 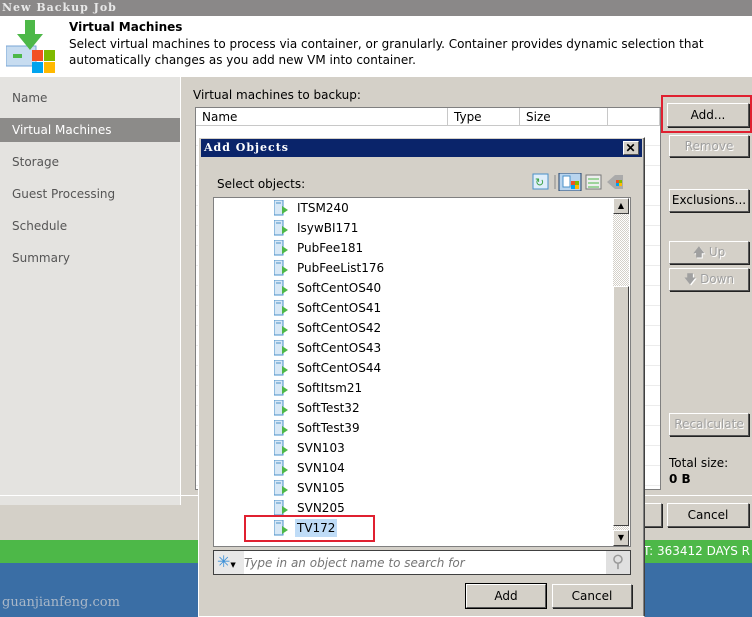 I want to click on tree-item-label: ITSM240, so click(x=323, y=208).